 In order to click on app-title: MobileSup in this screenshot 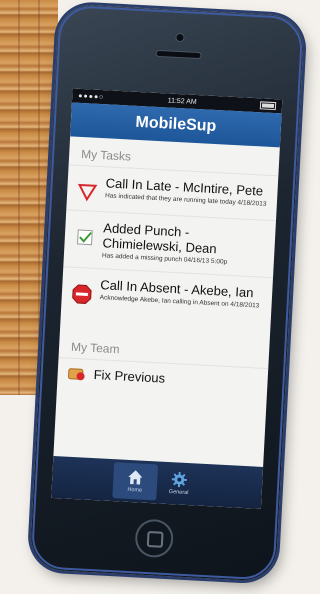, I will do `click(176, 124)`.